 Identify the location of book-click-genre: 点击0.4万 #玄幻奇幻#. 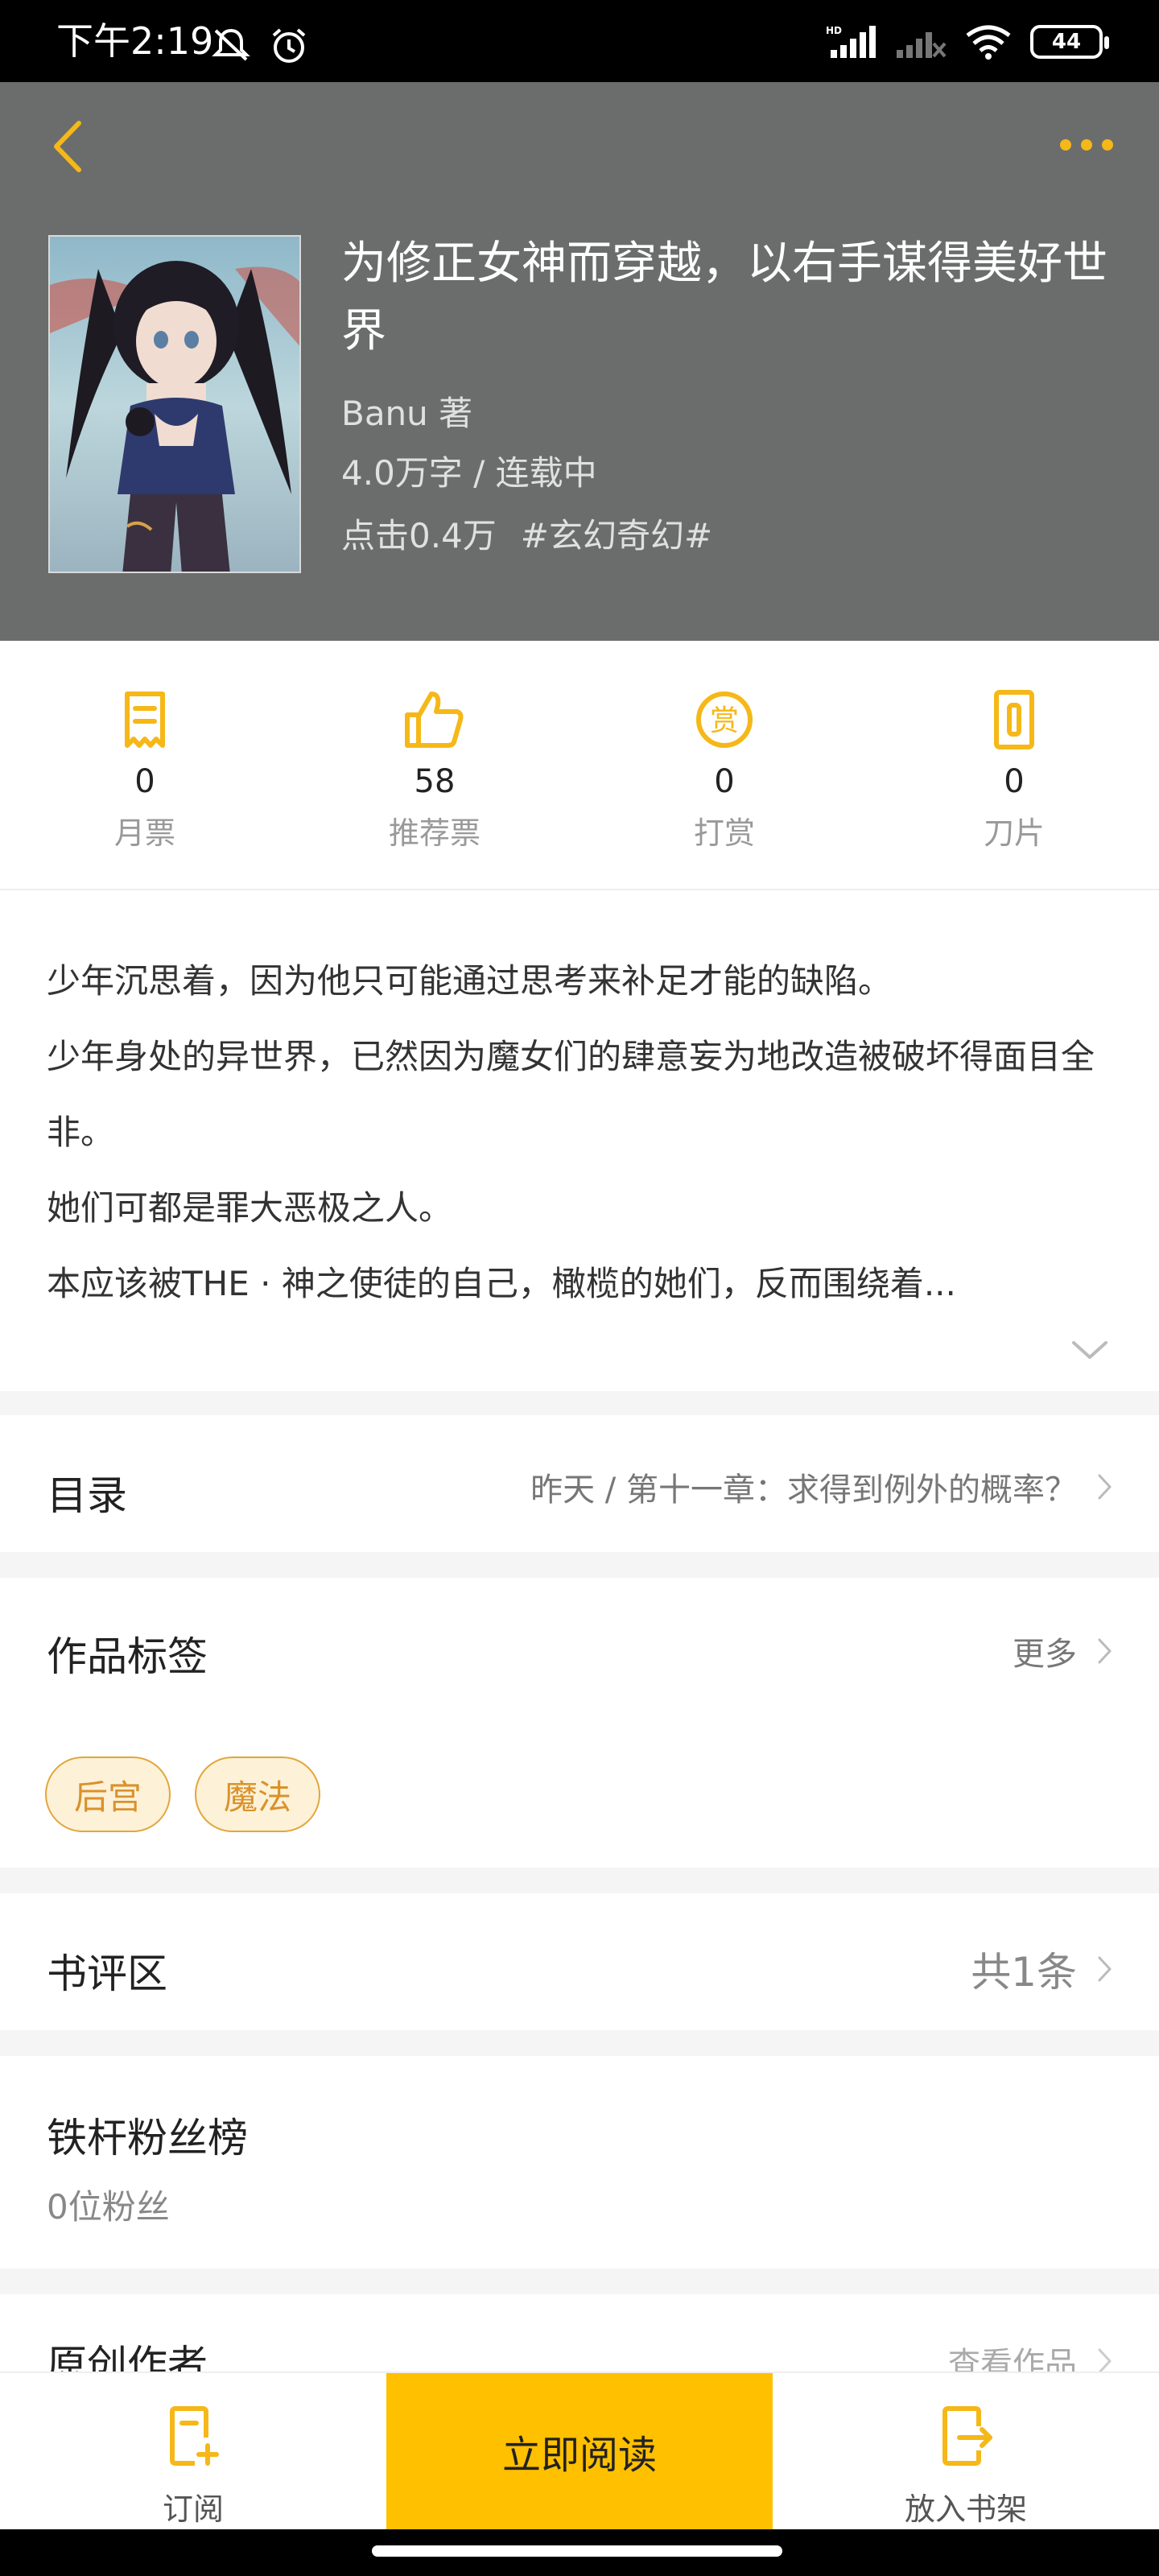
(526, 533).